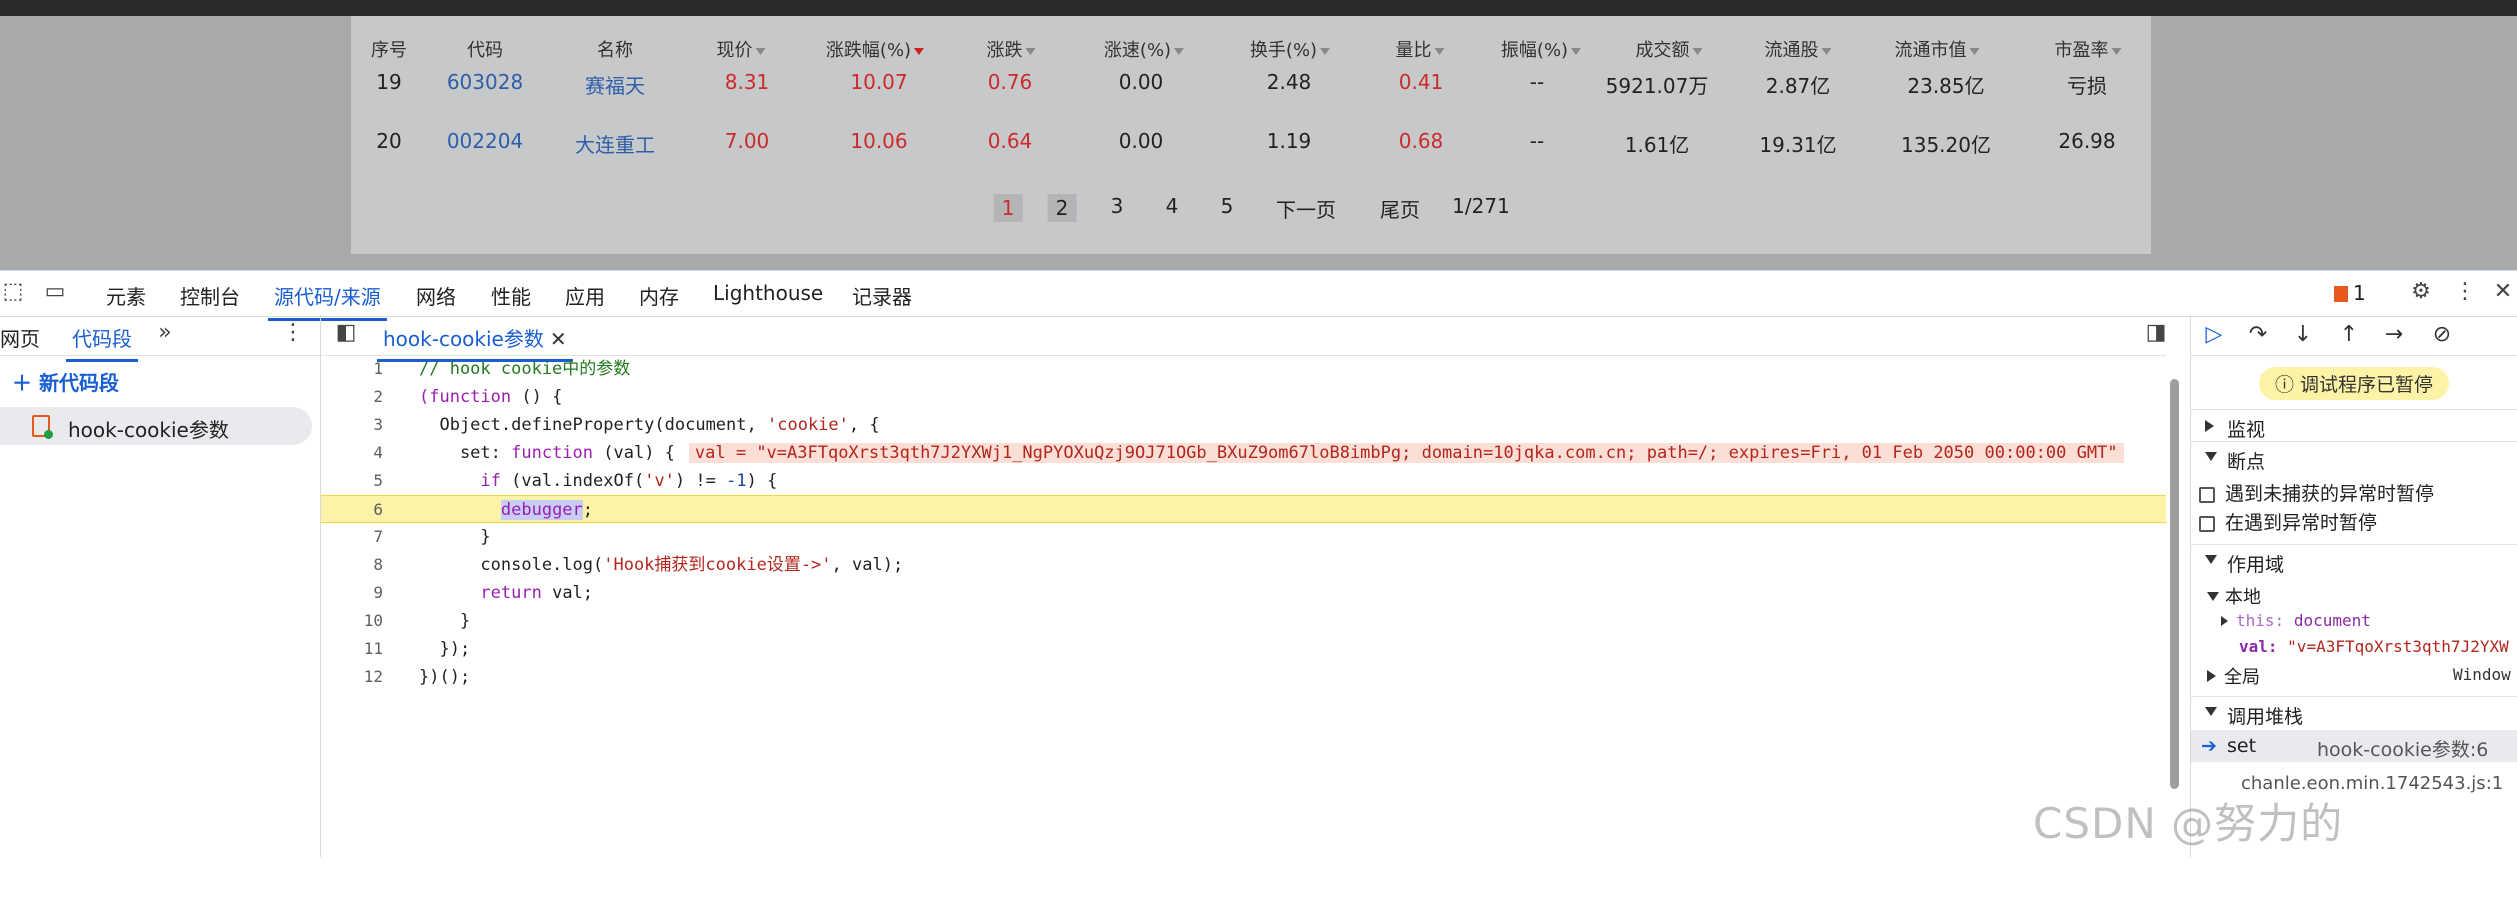 This screenshot has height=897, width=2517. What do you see at coordinates (352, 677) in the screenshot?
I see `line-number: 12` at bounding box center [352, 677].